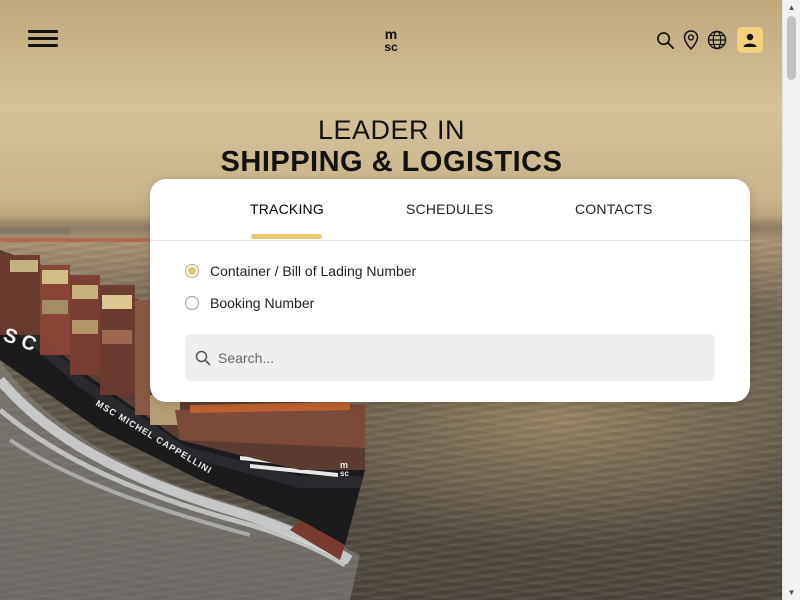 The width and height of the screenshot is (800, 600). Describe the element at coordinates (614, 209) in the screenshot. I see `tab-contacts: CONTACTS` at that location.